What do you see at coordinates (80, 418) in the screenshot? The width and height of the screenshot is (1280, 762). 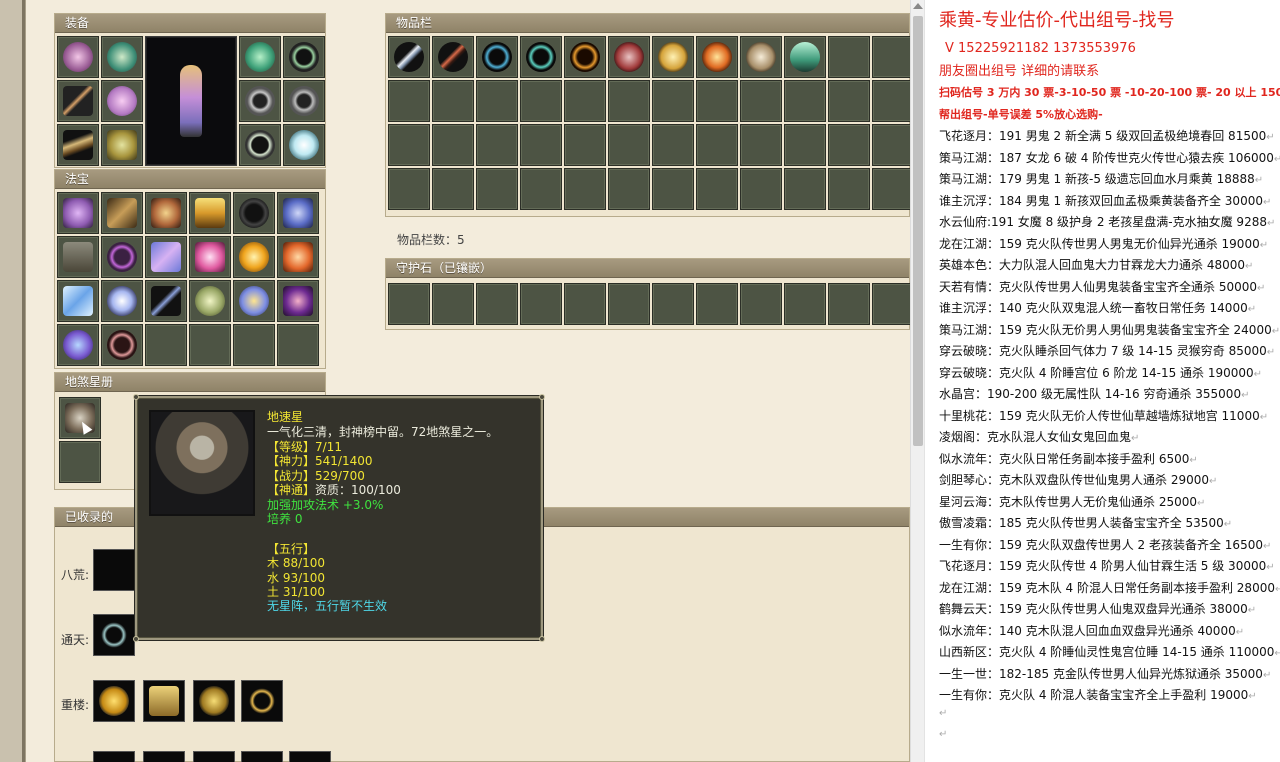 I see `earth-star-slot-selected` at bounding box center [80, 418].